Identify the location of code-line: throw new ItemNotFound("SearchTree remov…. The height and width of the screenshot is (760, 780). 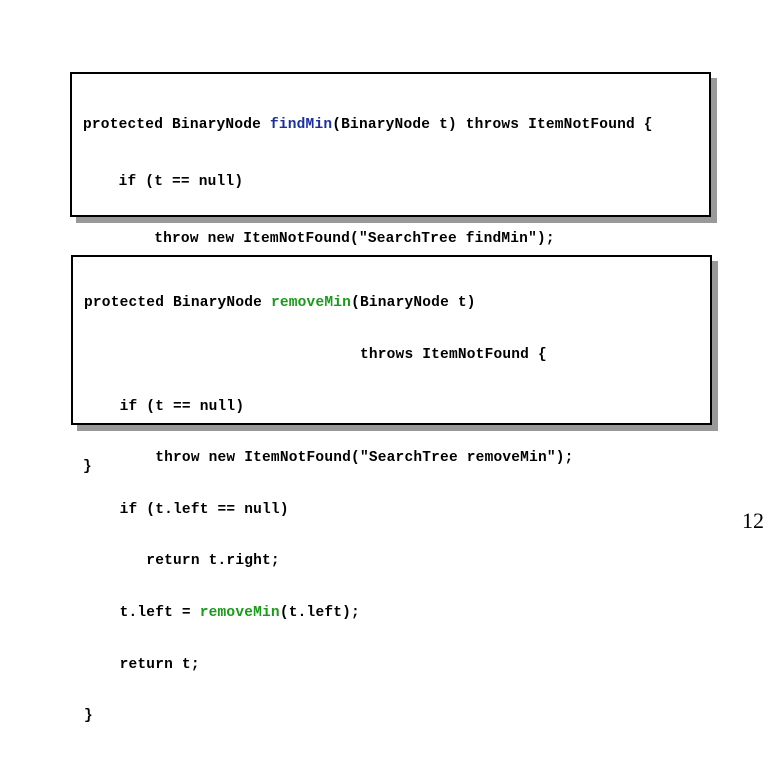
(329, 458).